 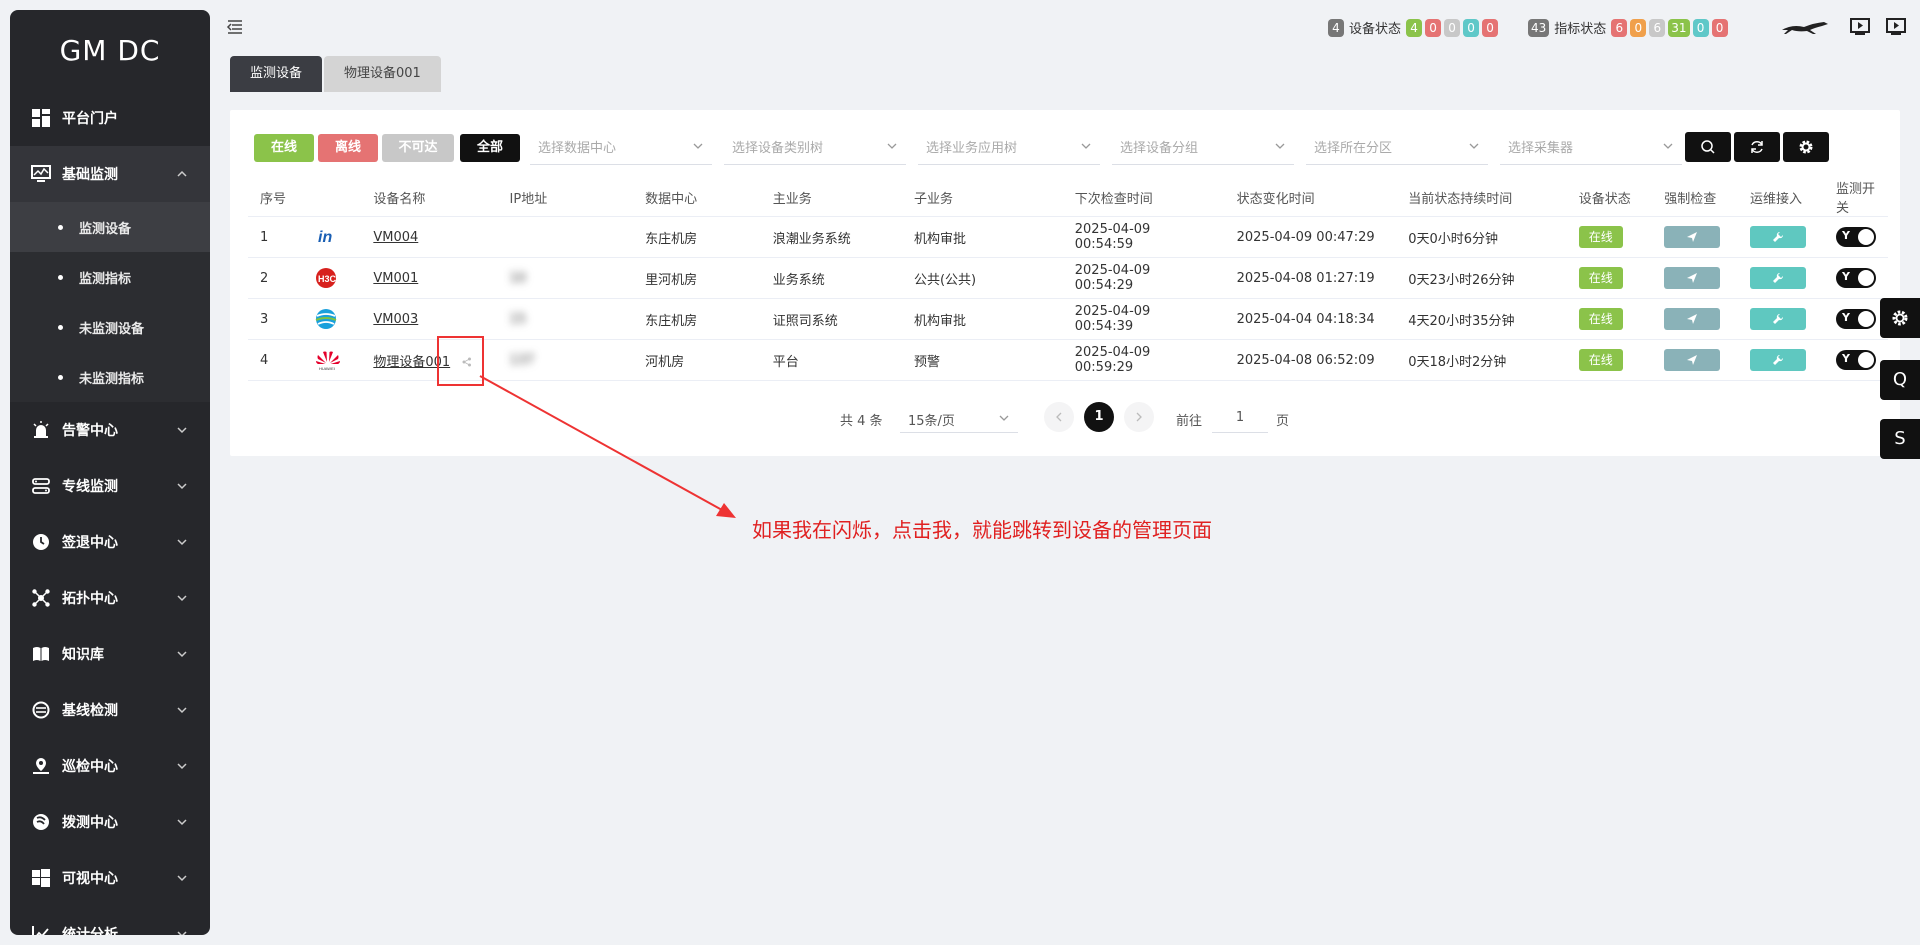 I want to click on sidebar-item-baseline-check: 基线检测, so click(x=110, y=710).